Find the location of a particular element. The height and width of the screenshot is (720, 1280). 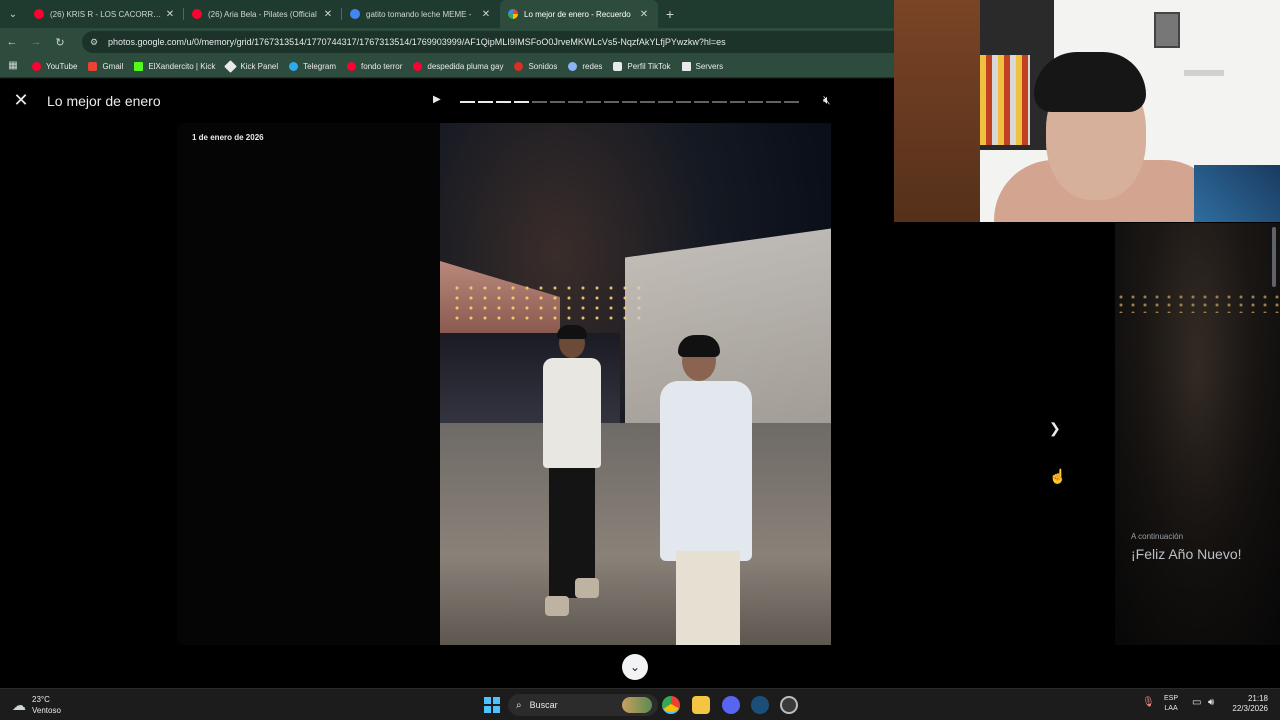

bookmark-youtube: YouTube is located at coordinates (54, 66).